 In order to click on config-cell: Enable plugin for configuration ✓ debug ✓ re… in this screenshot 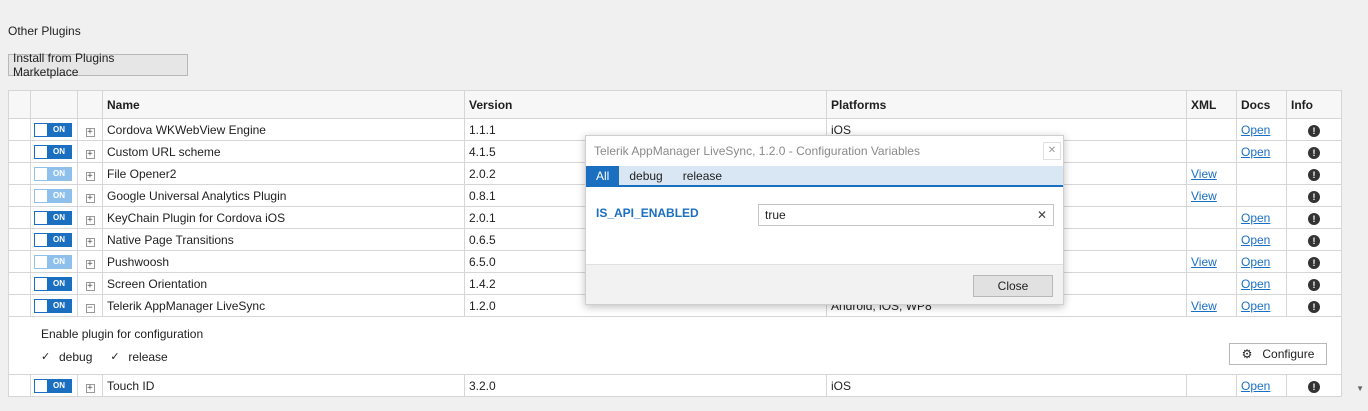, I will do `click(675, 345)`.